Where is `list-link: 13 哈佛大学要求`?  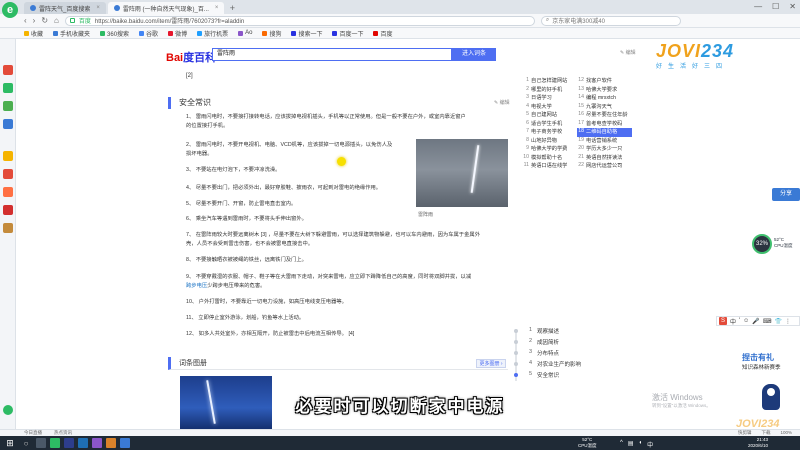
list-link: 13 哈佛大学要求 is located at coordinates (604, 90).